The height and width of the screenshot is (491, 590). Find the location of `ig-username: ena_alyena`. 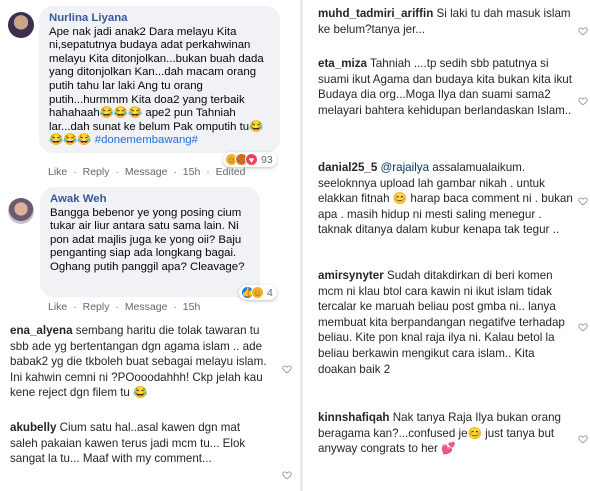

ig-username: ena_alyena is located at coordinates (41, 330).